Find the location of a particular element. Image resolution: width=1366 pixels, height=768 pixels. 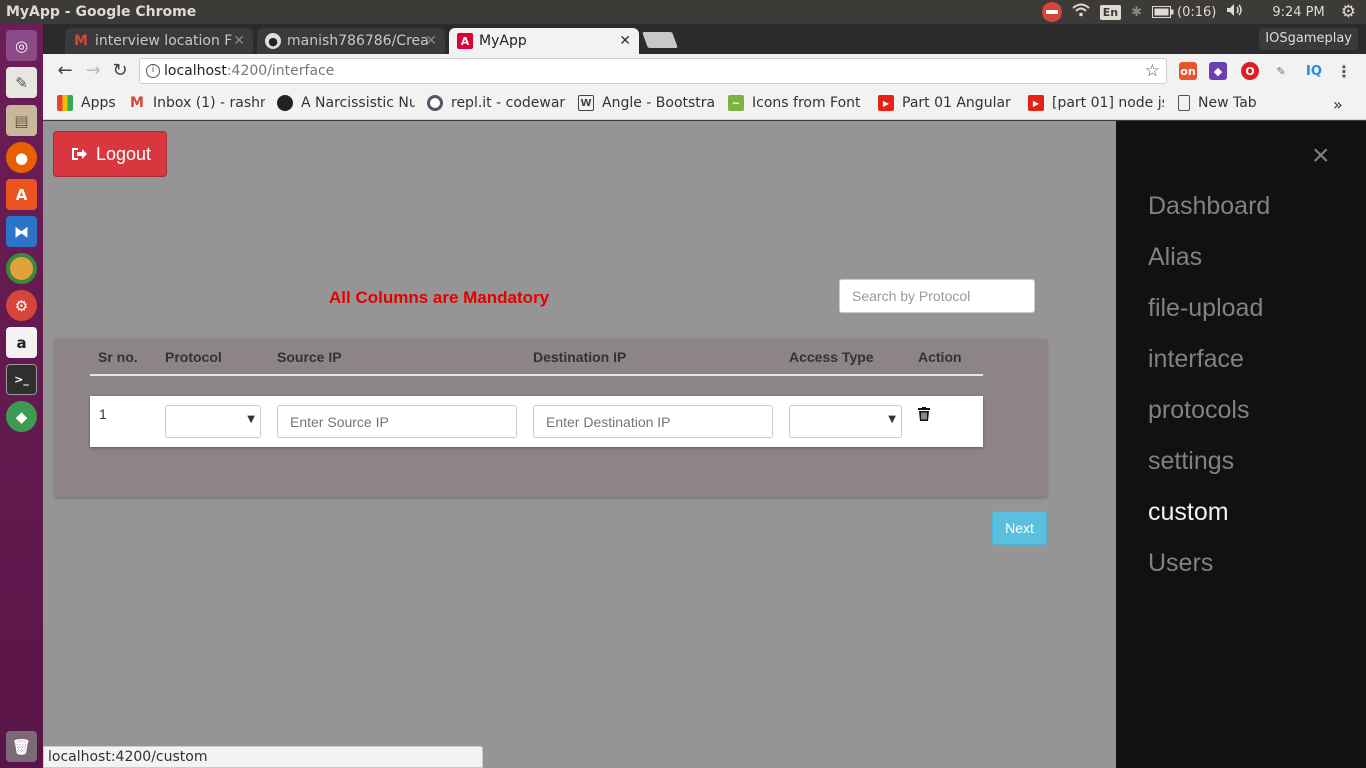

gear-icon: ⚙ is located at coordinates (1348, 12).